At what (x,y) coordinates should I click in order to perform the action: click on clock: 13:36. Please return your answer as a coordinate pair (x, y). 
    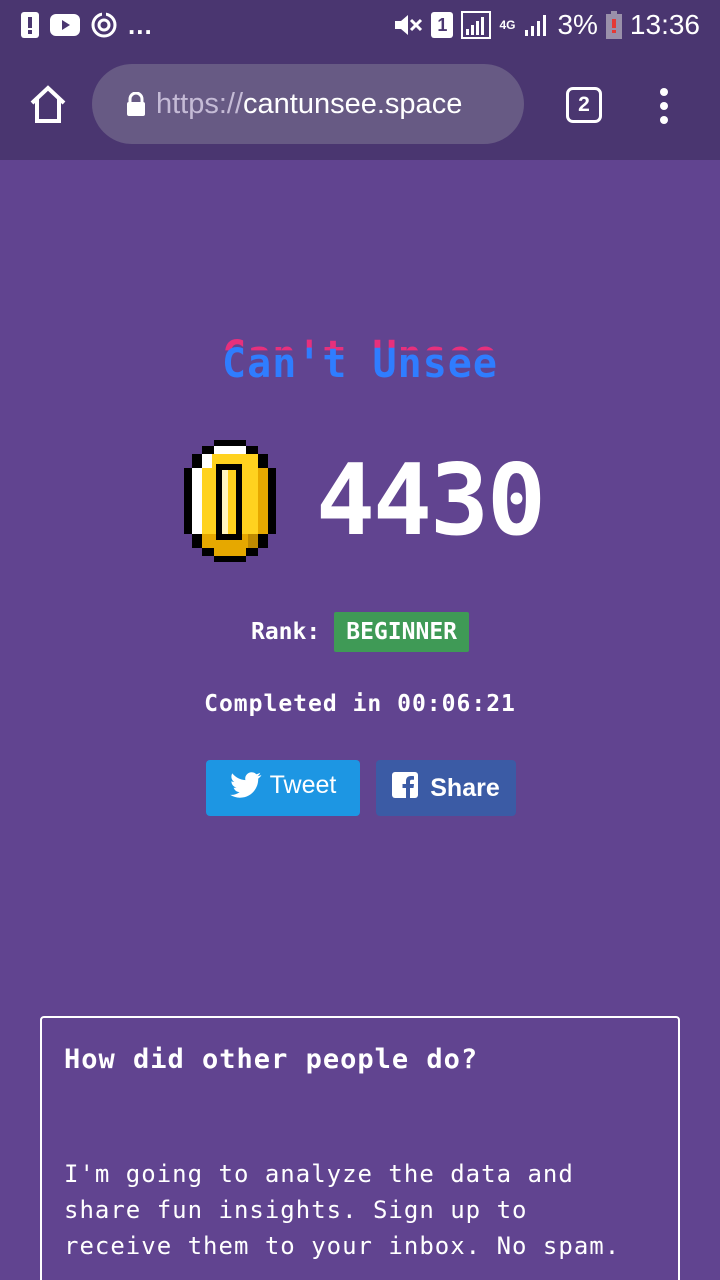
    Looking at the image, I should click on (664, 24).